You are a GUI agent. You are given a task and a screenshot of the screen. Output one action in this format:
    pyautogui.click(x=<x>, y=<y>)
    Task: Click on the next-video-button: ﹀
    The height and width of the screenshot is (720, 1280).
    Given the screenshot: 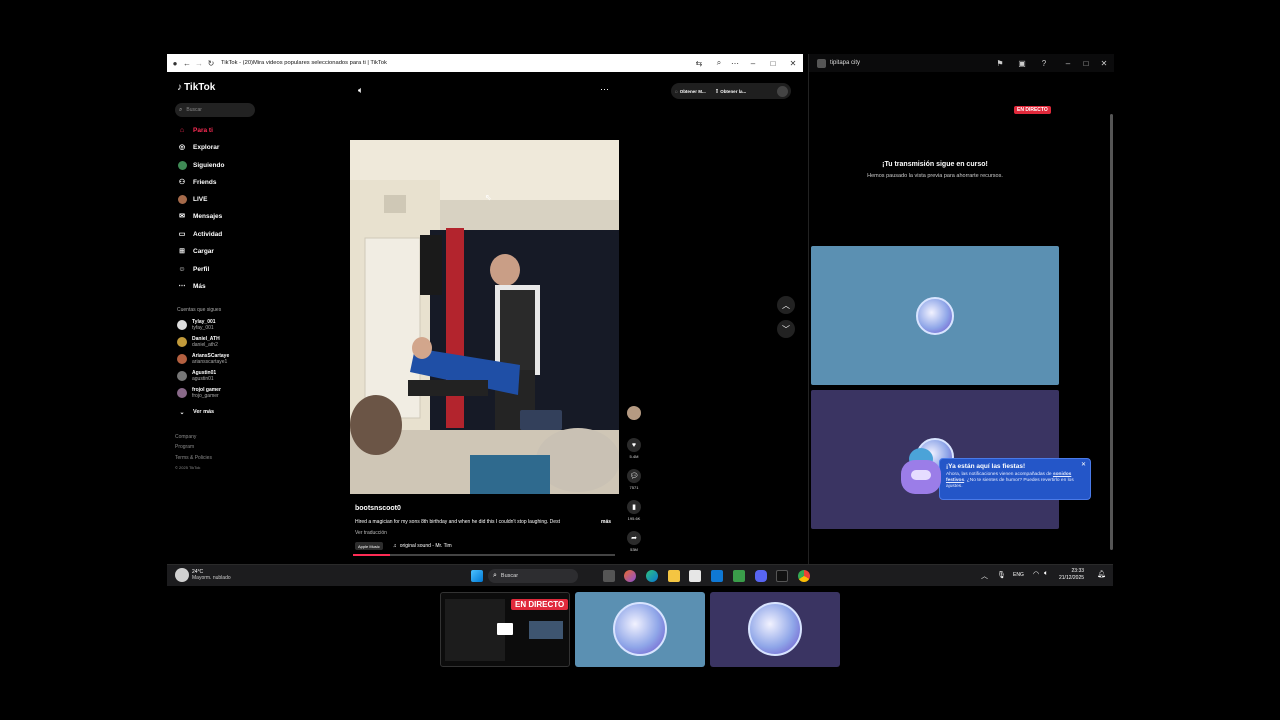 What is the action you would take?
    pyautogui.click(x=786, y=329)
    